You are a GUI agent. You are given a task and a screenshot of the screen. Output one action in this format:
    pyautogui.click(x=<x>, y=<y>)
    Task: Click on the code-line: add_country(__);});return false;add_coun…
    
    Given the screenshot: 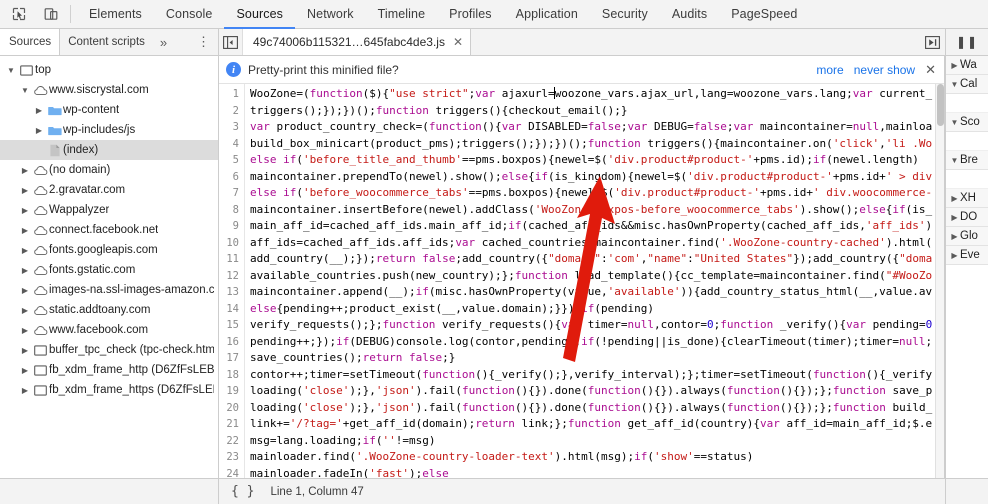 What is the action you would take?
    pyautogui.click(x=597, y=259)
    